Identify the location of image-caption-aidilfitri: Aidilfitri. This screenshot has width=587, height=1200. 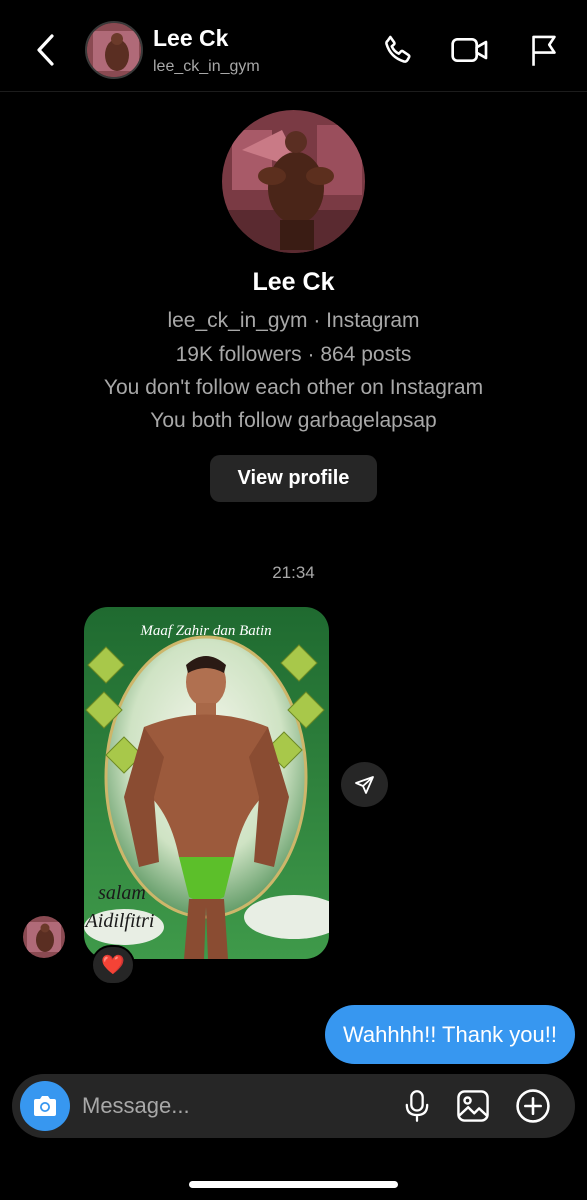
(119, 921).